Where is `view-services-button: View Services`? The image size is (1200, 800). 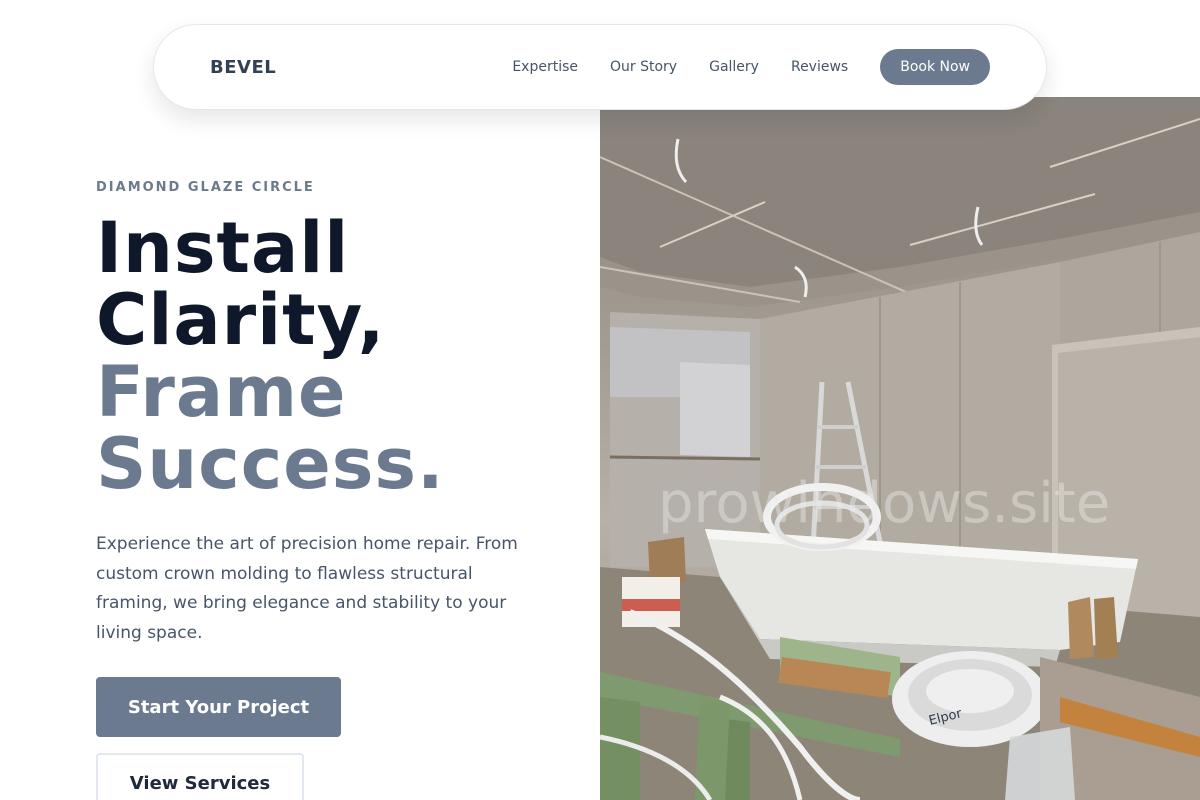
view-services-button: View Services is located at coordinates (200, 776).